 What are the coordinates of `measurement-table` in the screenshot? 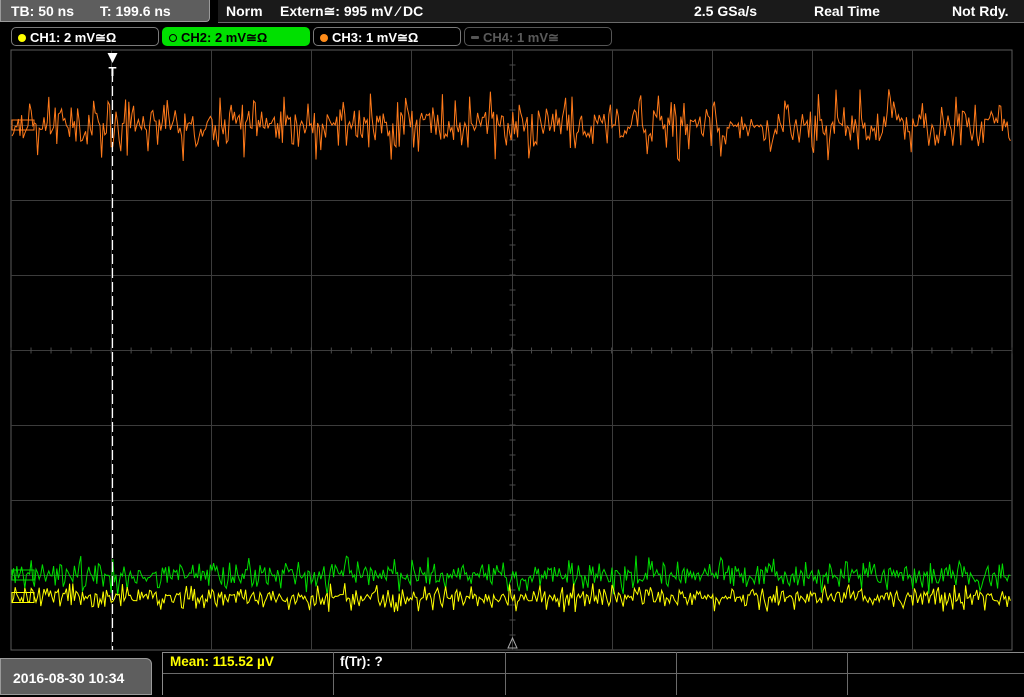 It's located at (593, 673).